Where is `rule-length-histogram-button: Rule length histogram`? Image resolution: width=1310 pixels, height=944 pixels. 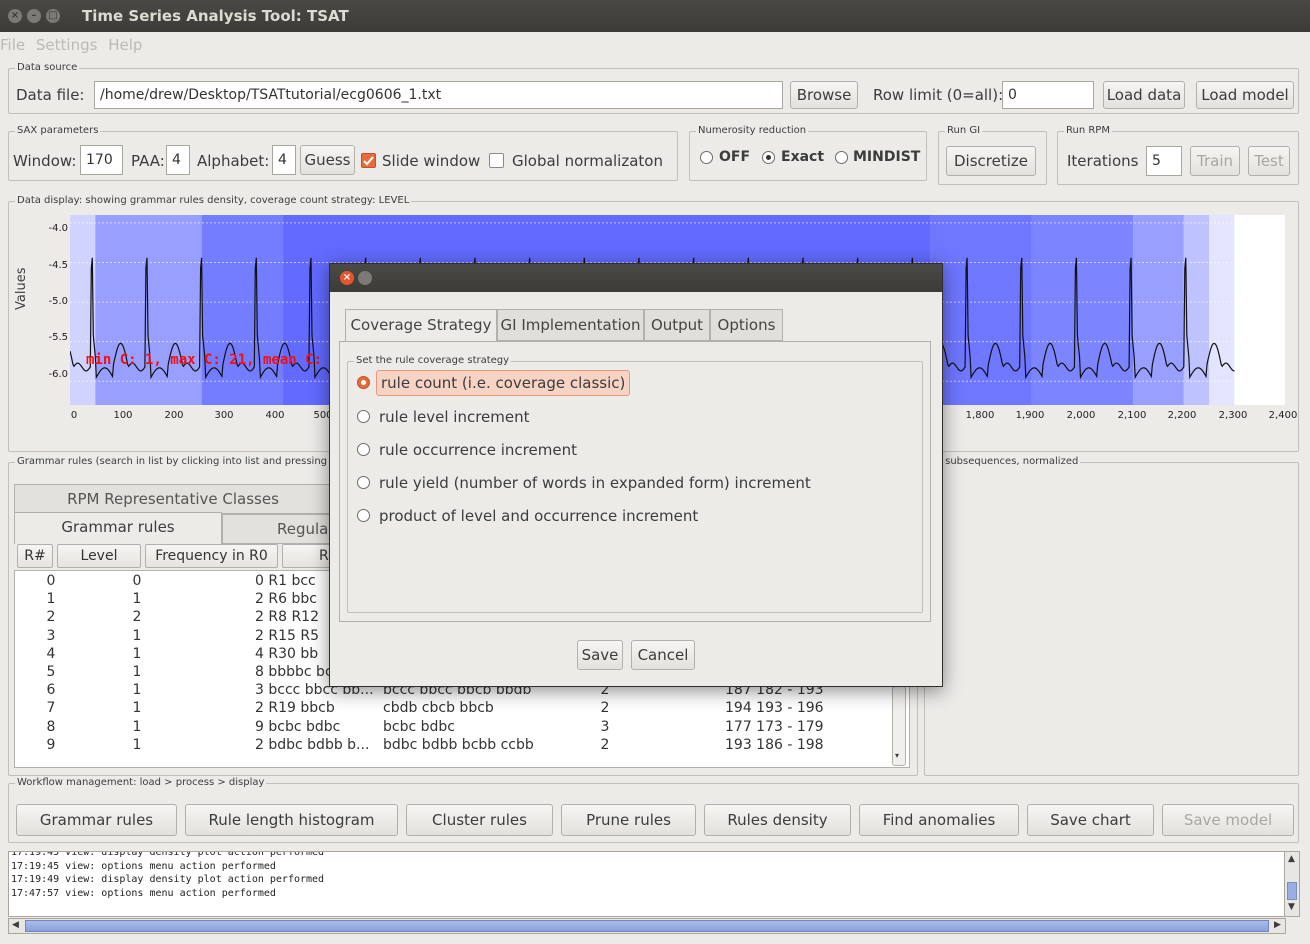 rule-length-histogram-button: Rule length histogram is located at coordinates (291, 820).